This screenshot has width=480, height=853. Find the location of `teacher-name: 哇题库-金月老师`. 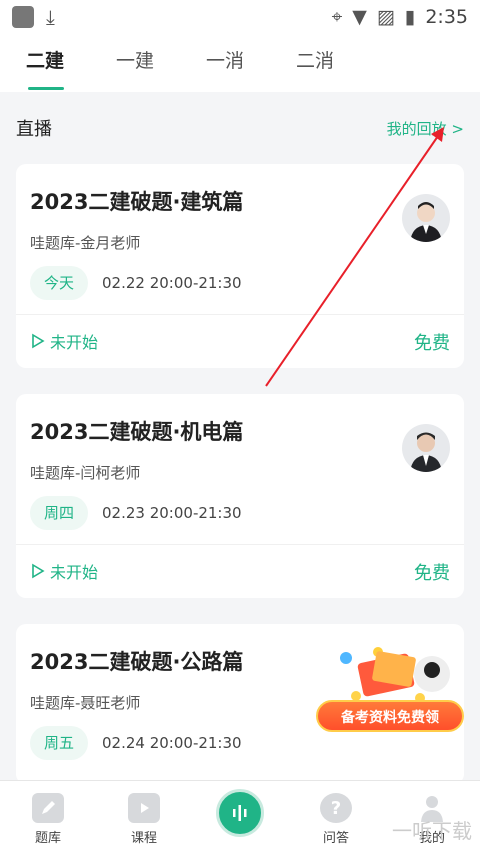

teacher-name: 哇题库-金月老师 is located at coordinates (85, 243).